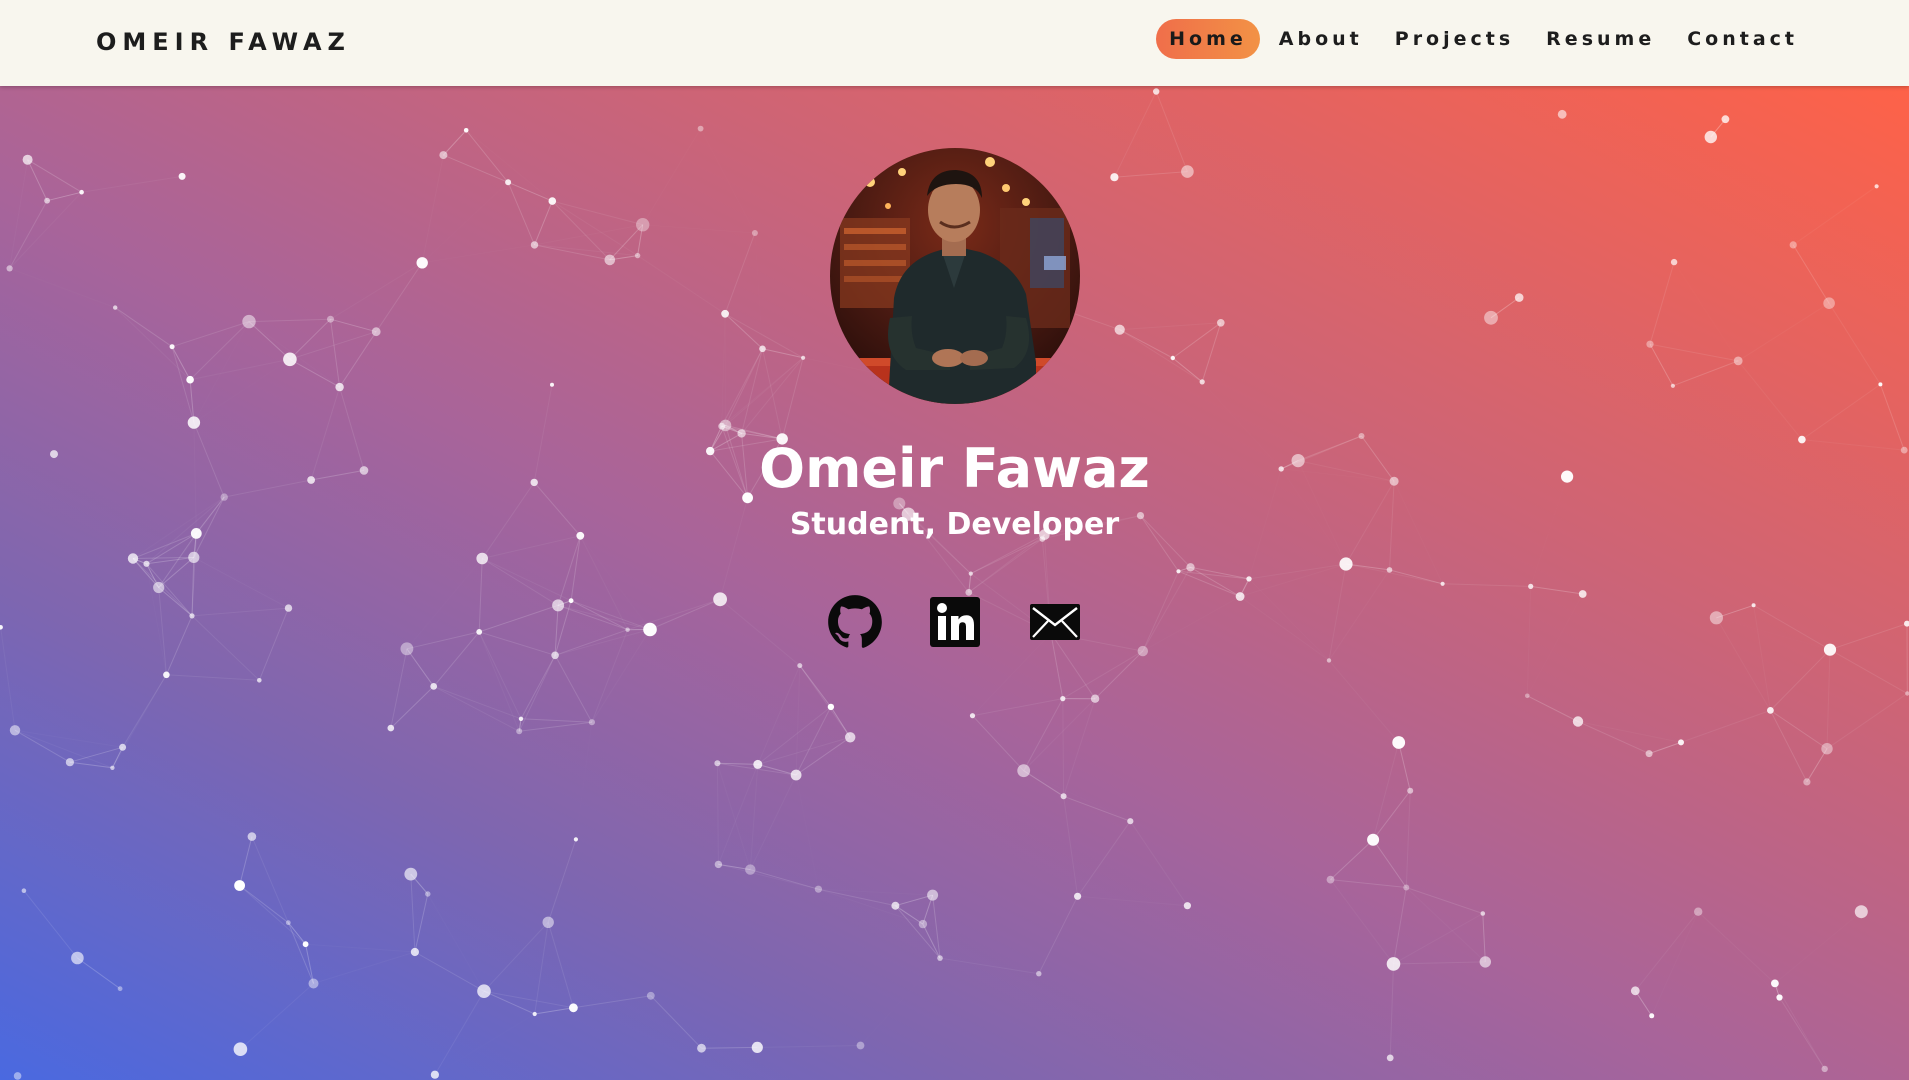 The height and width of the screenshot is (1080, 1909). What do you see at coordinates (855, 622) in the screenshot?
I see `github-link` at bounding box center [855, 622].